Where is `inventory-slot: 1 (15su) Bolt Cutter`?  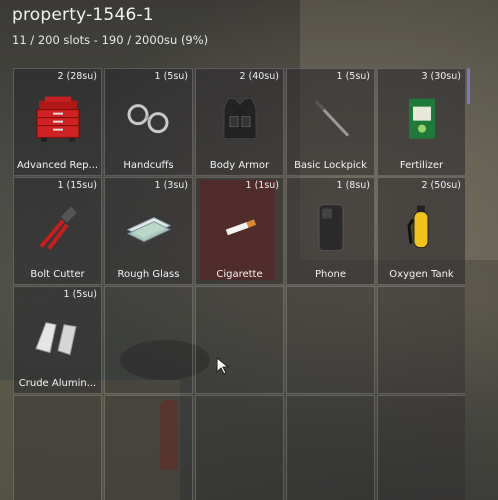
inventory-slot: 1 (15su) Bolt Cutter is located at coordinates (57, 231).